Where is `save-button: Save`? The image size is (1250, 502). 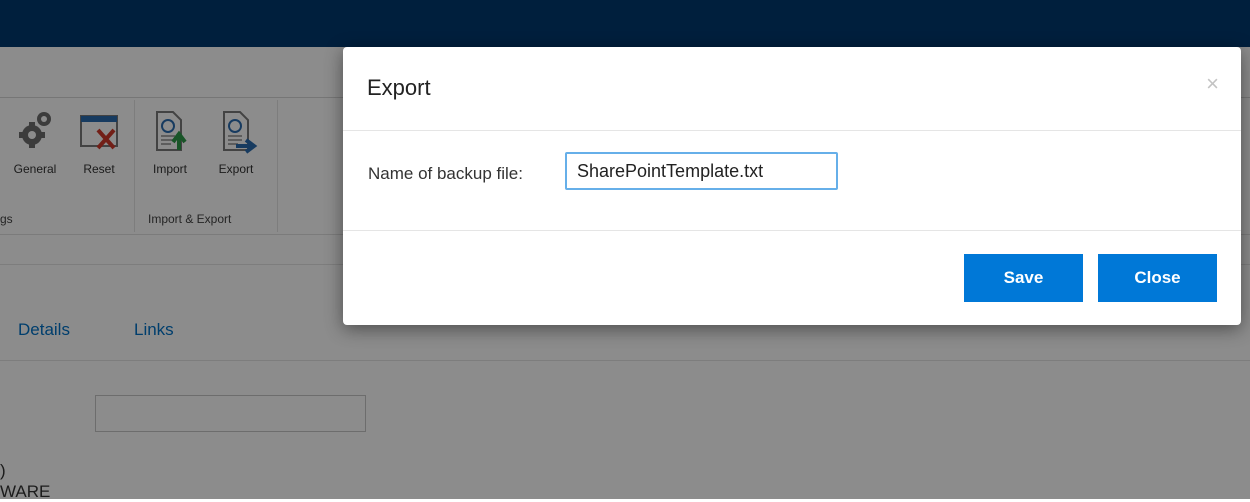
save-button: Save is located at coordinates (1023, 278).